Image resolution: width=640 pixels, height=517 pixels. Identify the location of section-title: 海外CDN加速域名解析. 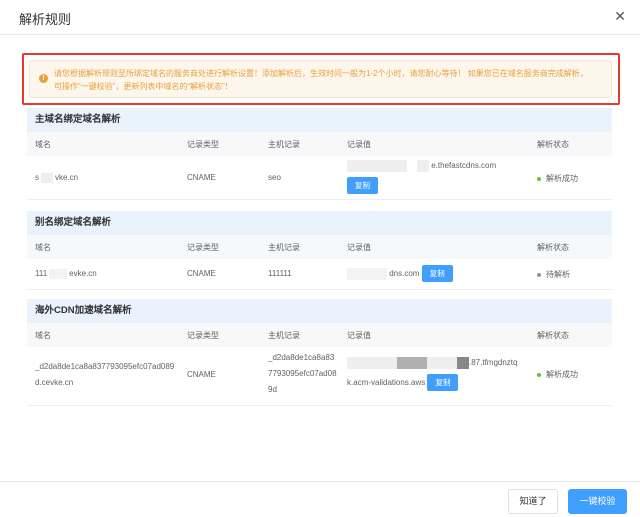
(319, 311).